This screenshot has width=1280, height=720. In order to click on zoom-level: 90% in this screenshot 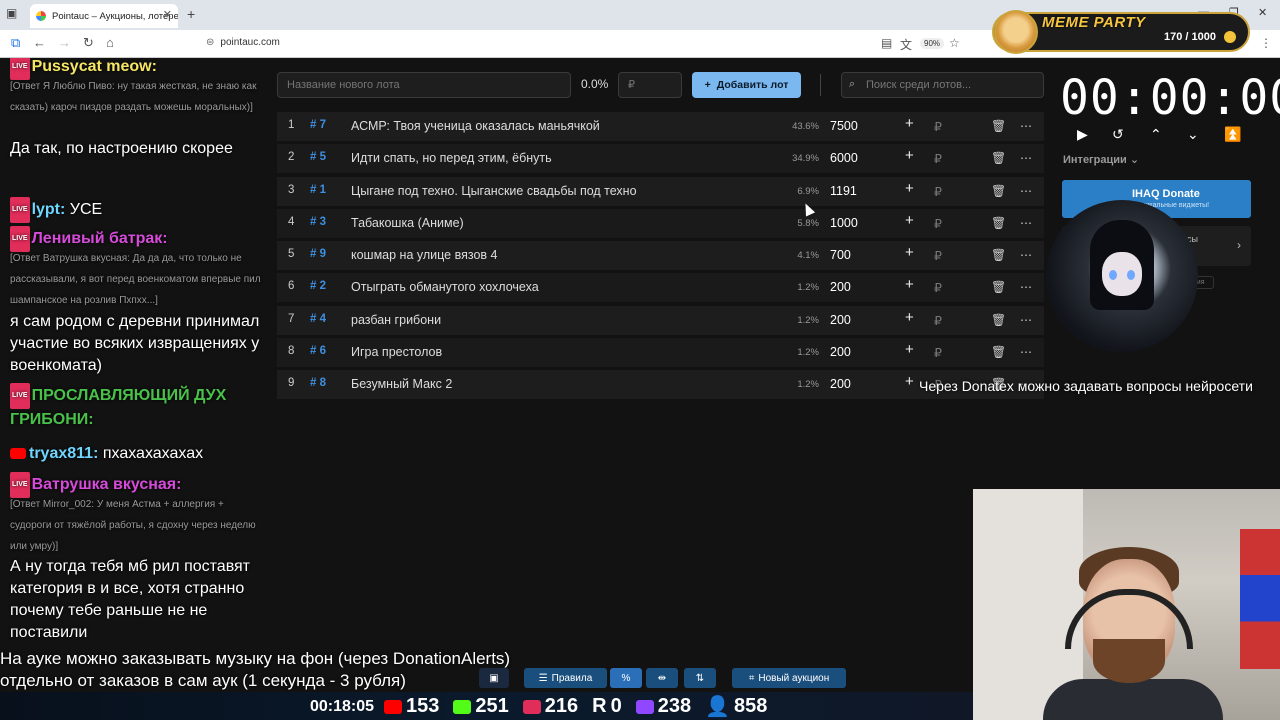, I will do `click(932, 43)`.